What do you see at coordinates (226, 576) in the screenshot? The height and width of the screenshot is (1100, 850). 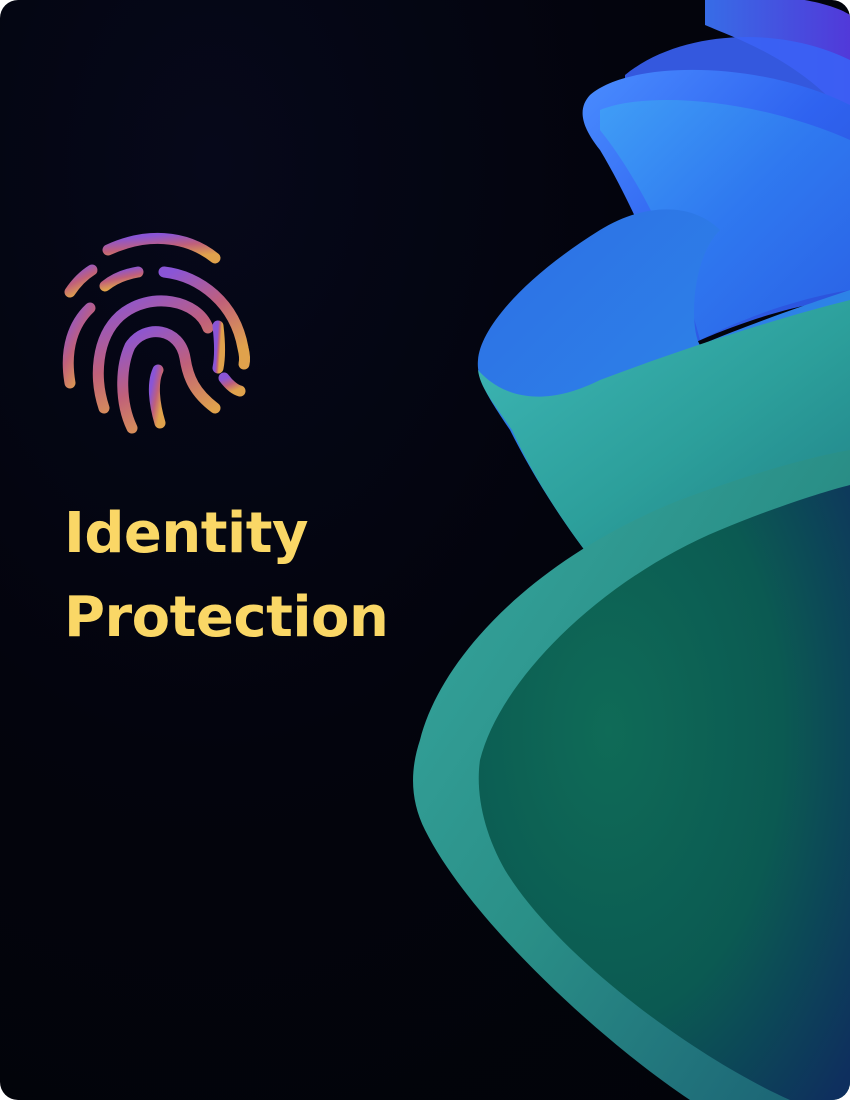 I see `page-title: Identity Protection` at bounding box center [226, 576].